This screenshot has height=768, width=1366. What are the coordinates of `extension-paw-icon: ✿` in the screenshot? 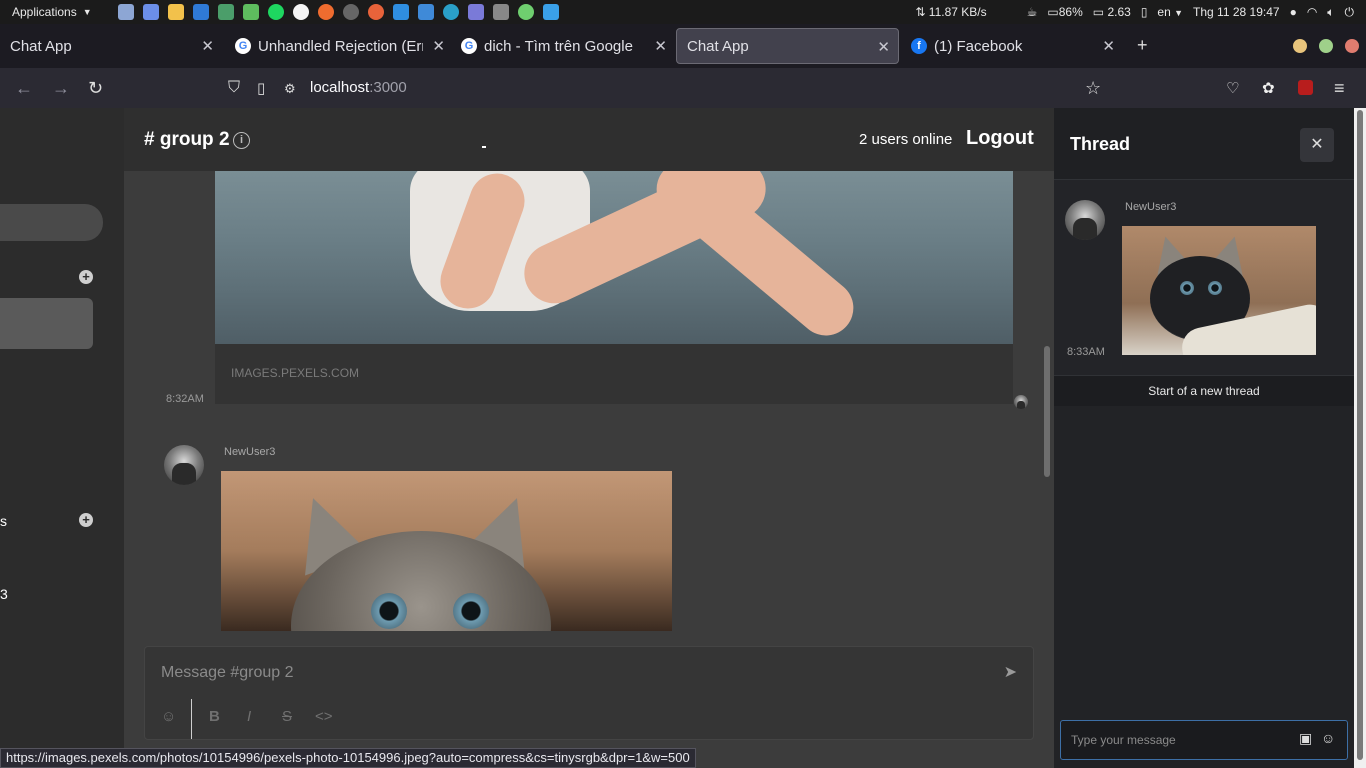 It's located at (1268, 88).